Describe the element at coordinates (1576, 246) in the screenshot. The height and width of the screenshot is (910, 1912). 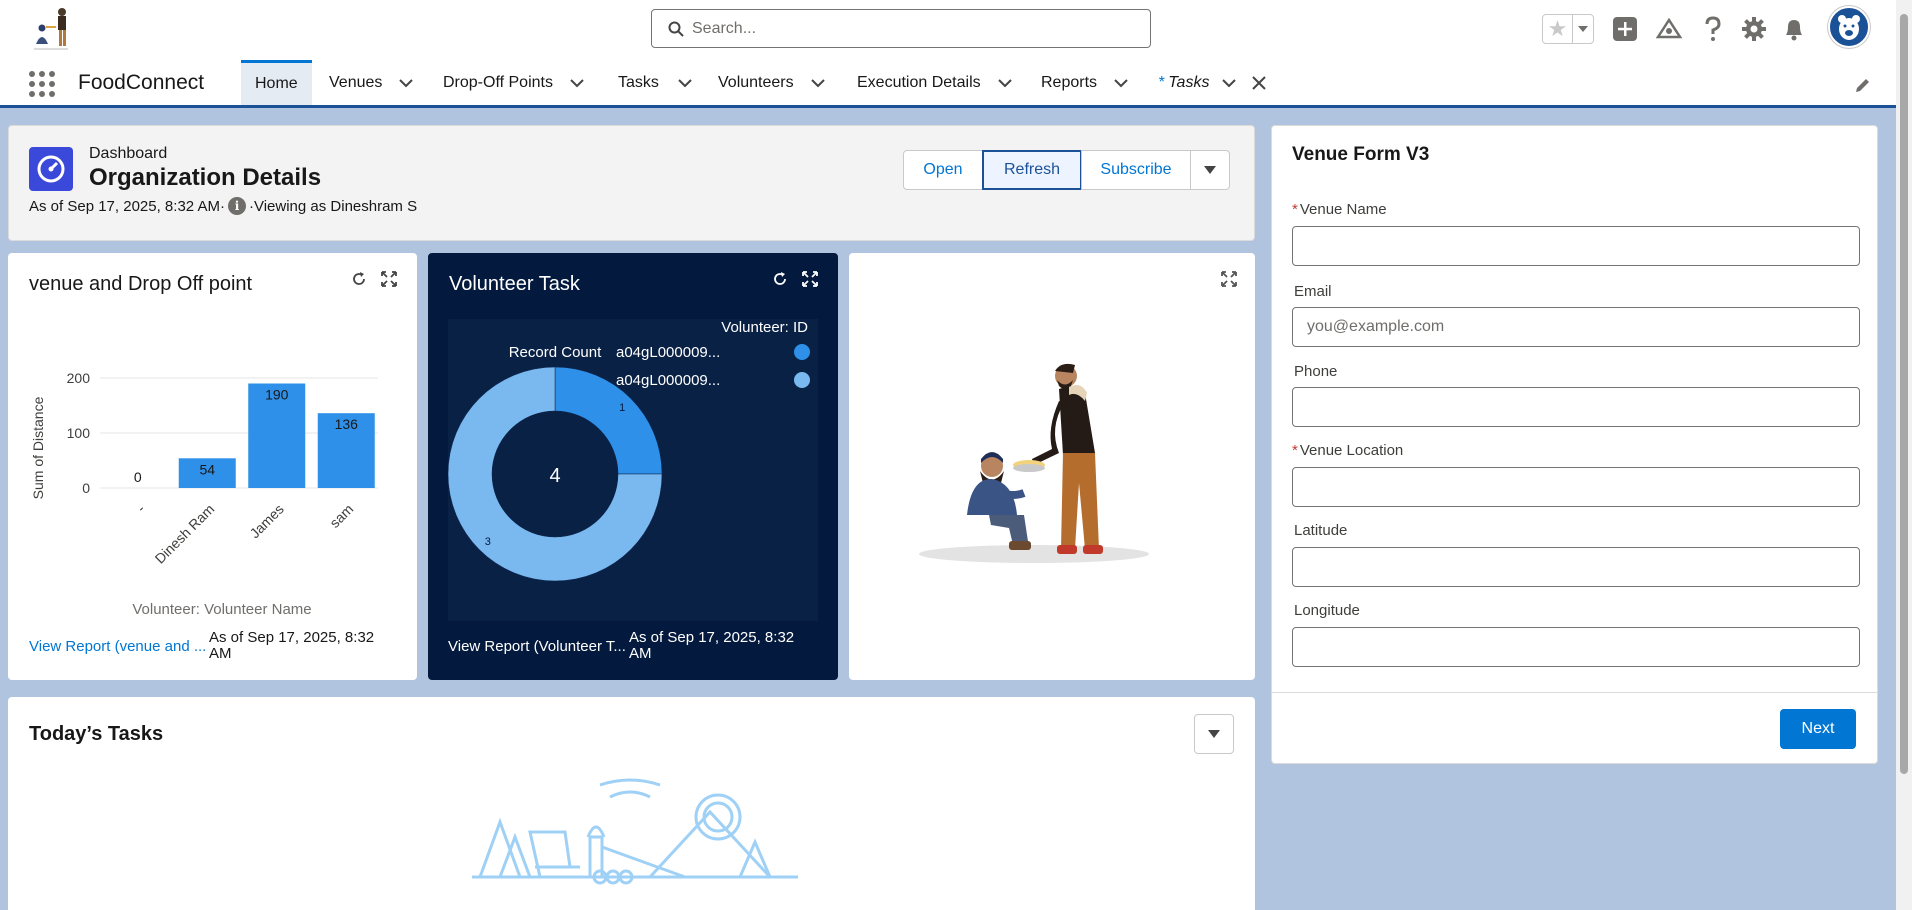
I see `venue-name-input` at that location.